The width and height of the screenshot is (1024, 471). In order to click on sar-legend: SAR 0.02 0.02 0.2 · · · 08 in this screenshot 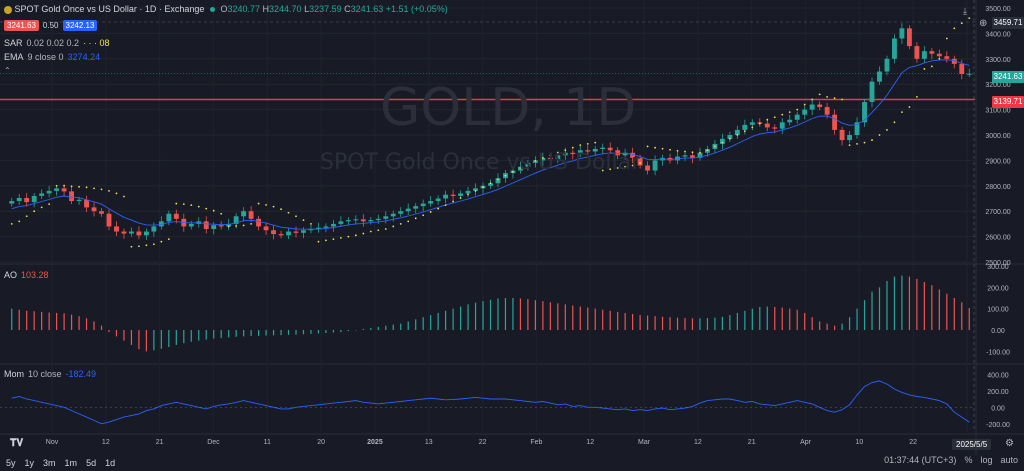, I will do `click(57, 43)`.